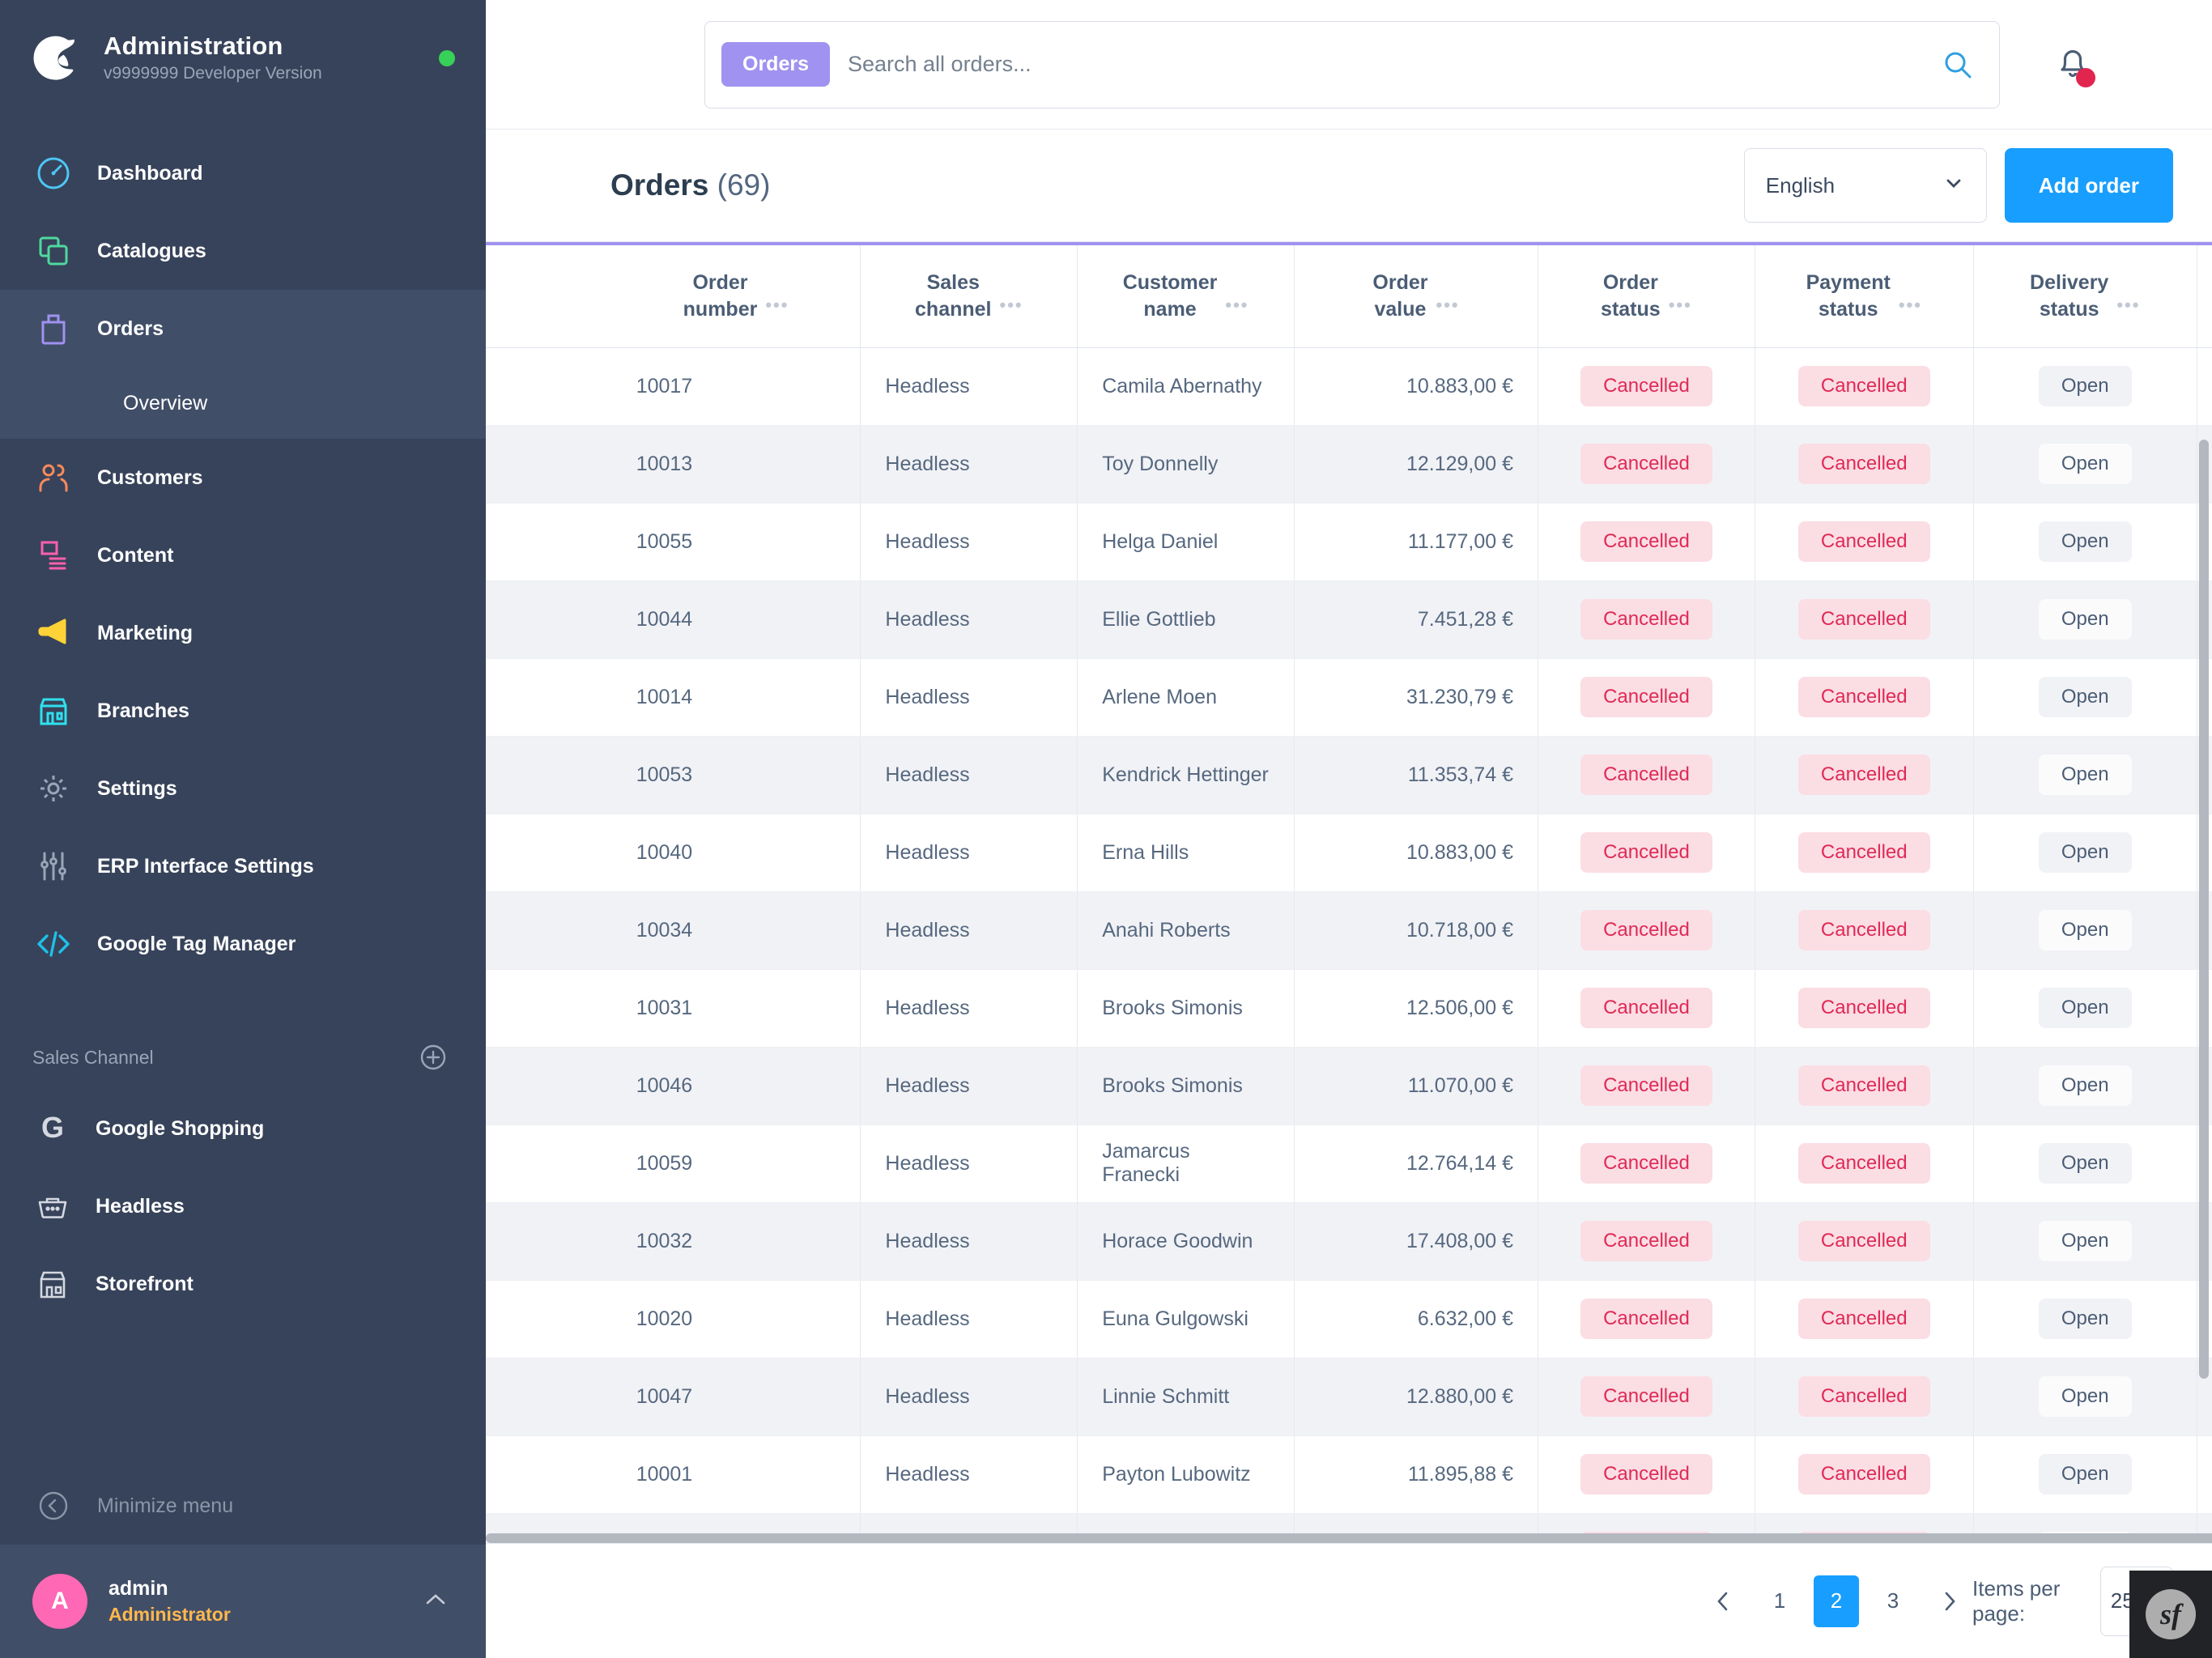 The width and height of the screenshot is (2212, 1658). I want to click on vertical-scrollbar, so click(2204, 909).